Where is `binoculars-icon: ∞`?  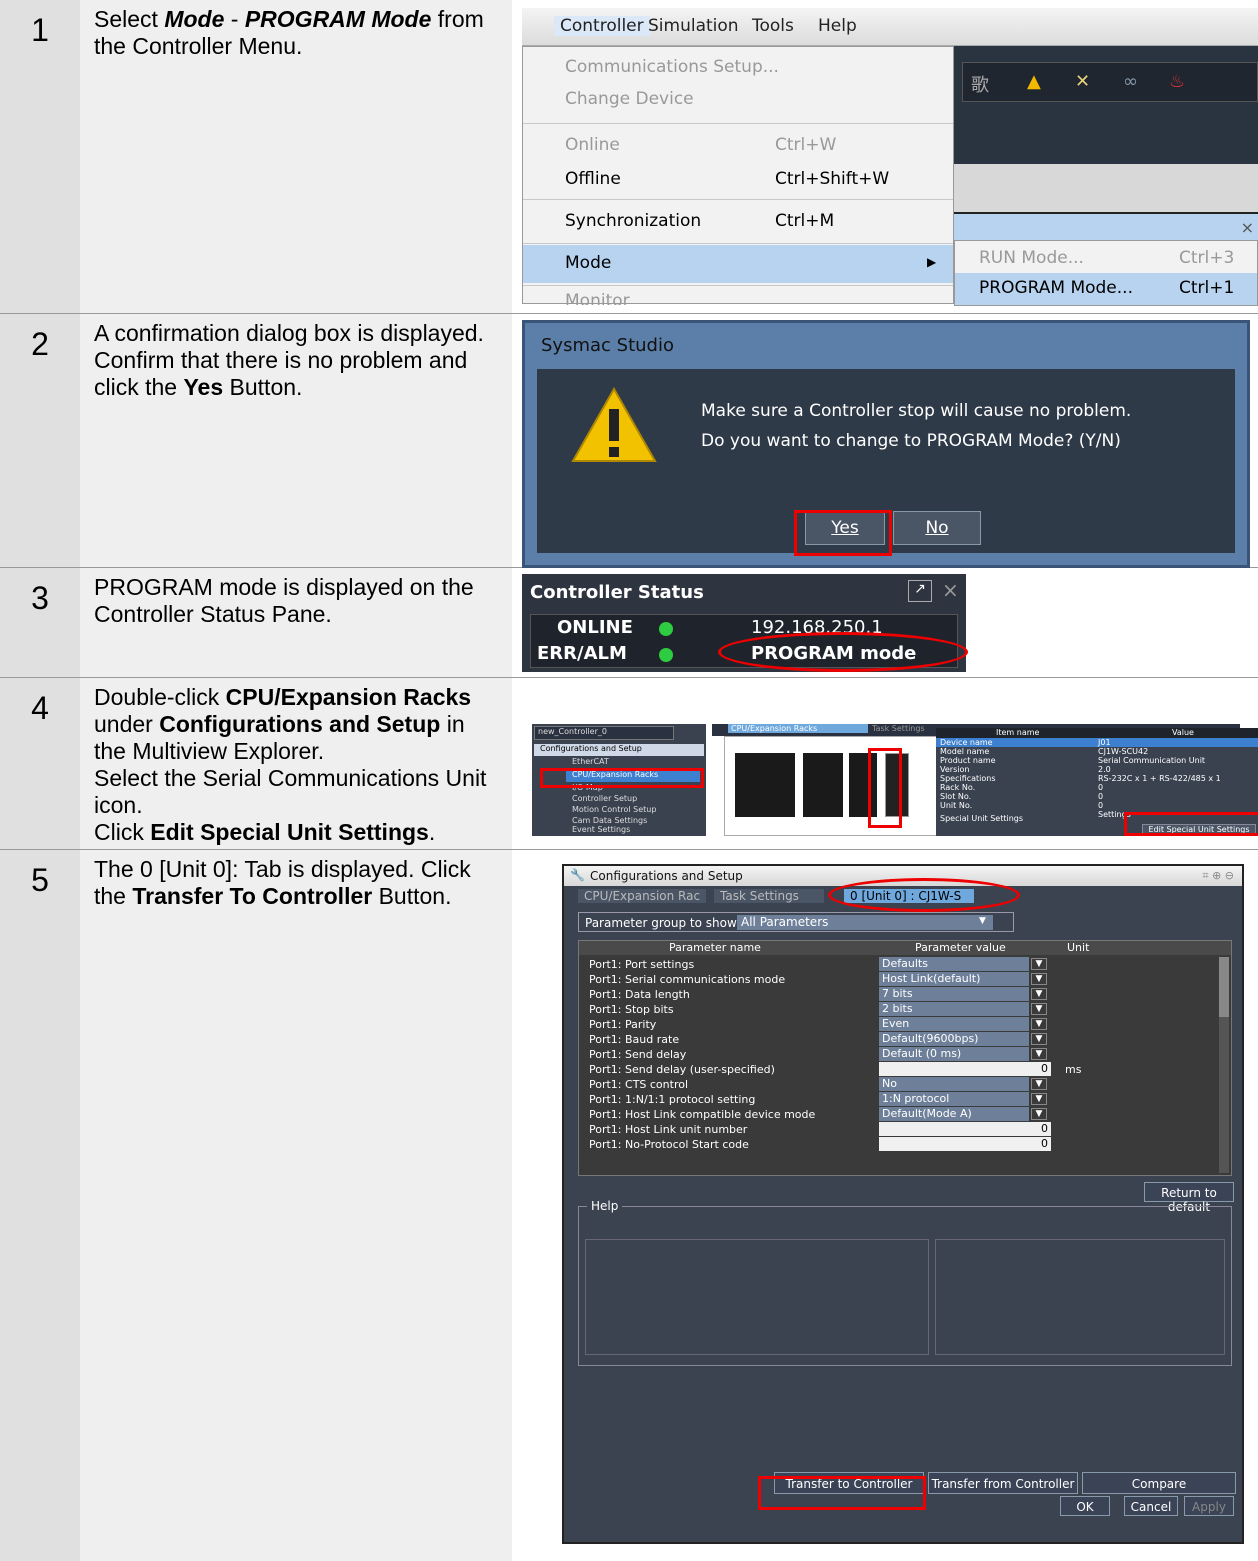 binoculars-icon: ∞ is located at coordinates (1130, 81).